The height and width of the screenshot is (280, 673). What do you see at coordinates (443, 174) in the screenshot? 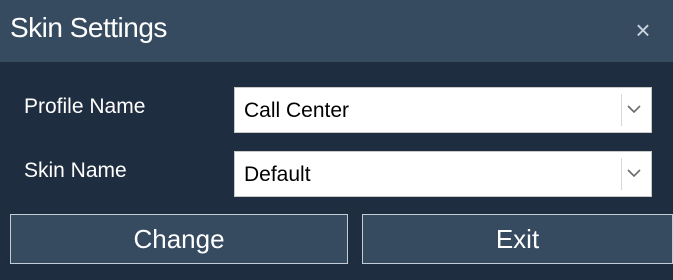
I see `skin-name-select: Default` at bounding box center [443, 174].